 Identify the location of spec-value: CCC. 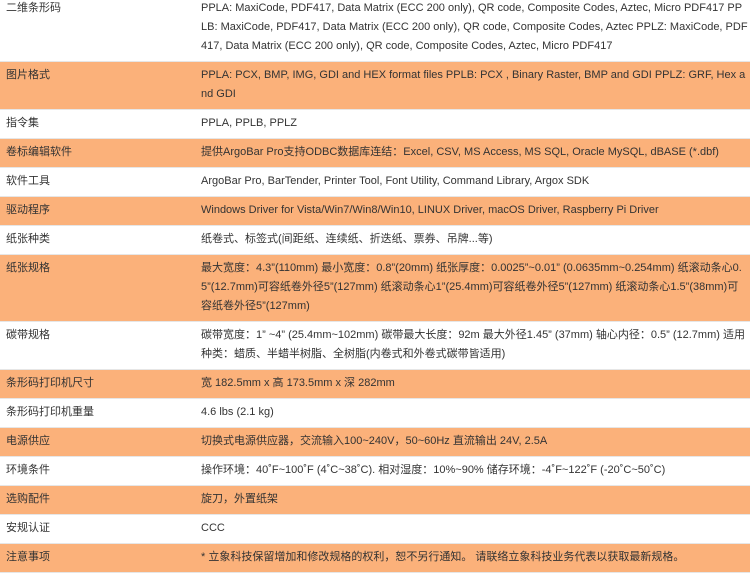
(472, 529).